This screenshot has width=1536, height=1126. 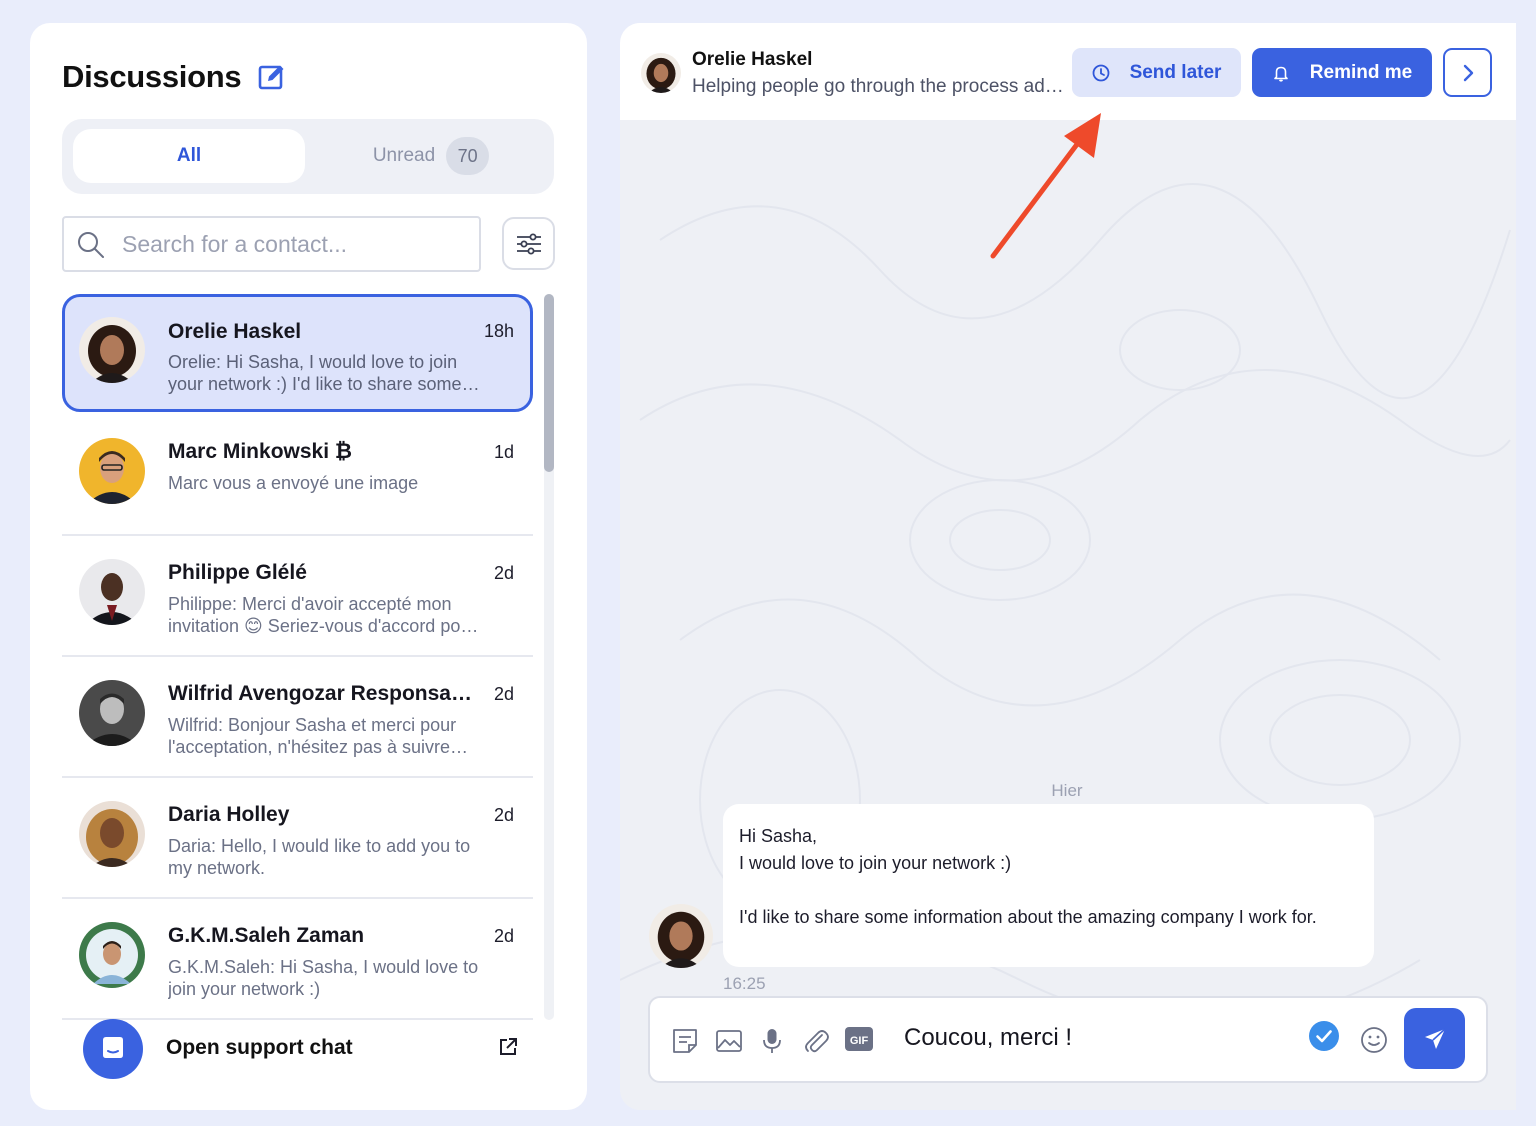 I want to click on message-composer: GIF, so click(x=1068, y=1039).